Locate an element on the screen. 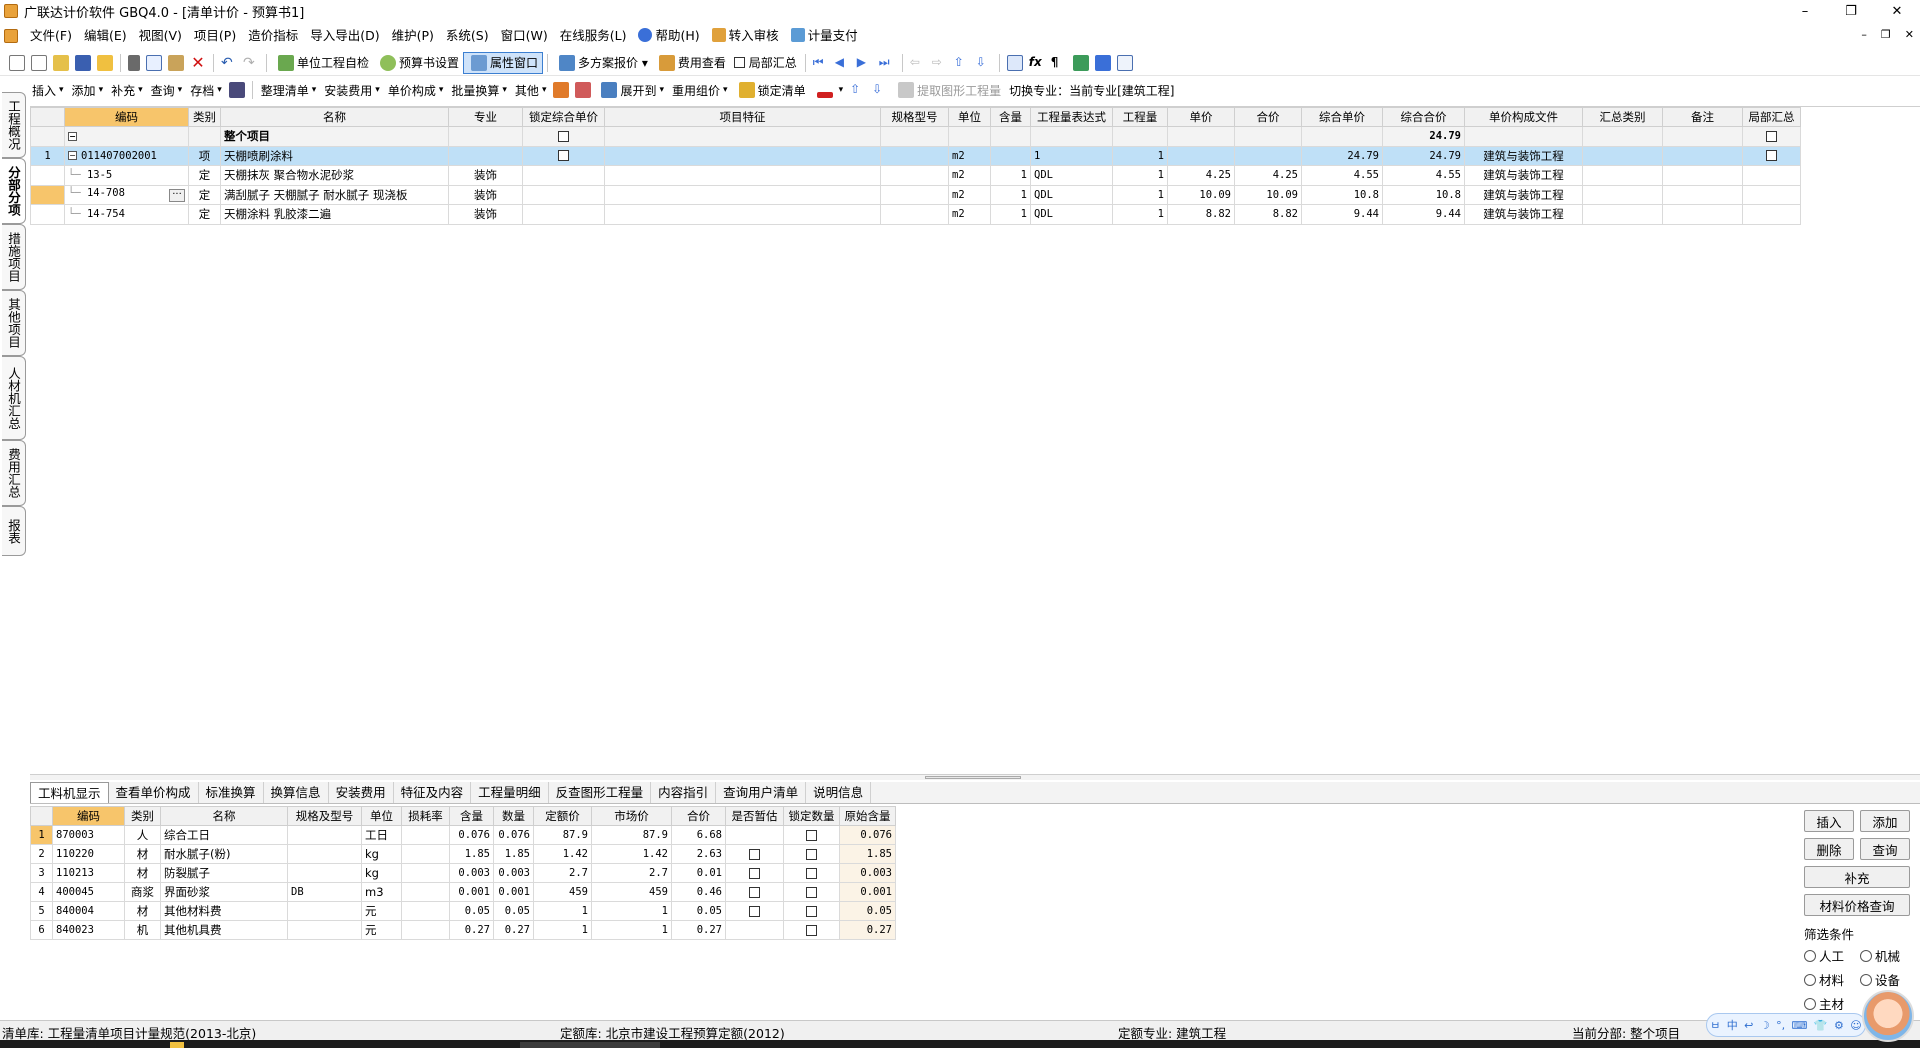  quota-price-cell: 2.7 is located at coordinates (562, 873).